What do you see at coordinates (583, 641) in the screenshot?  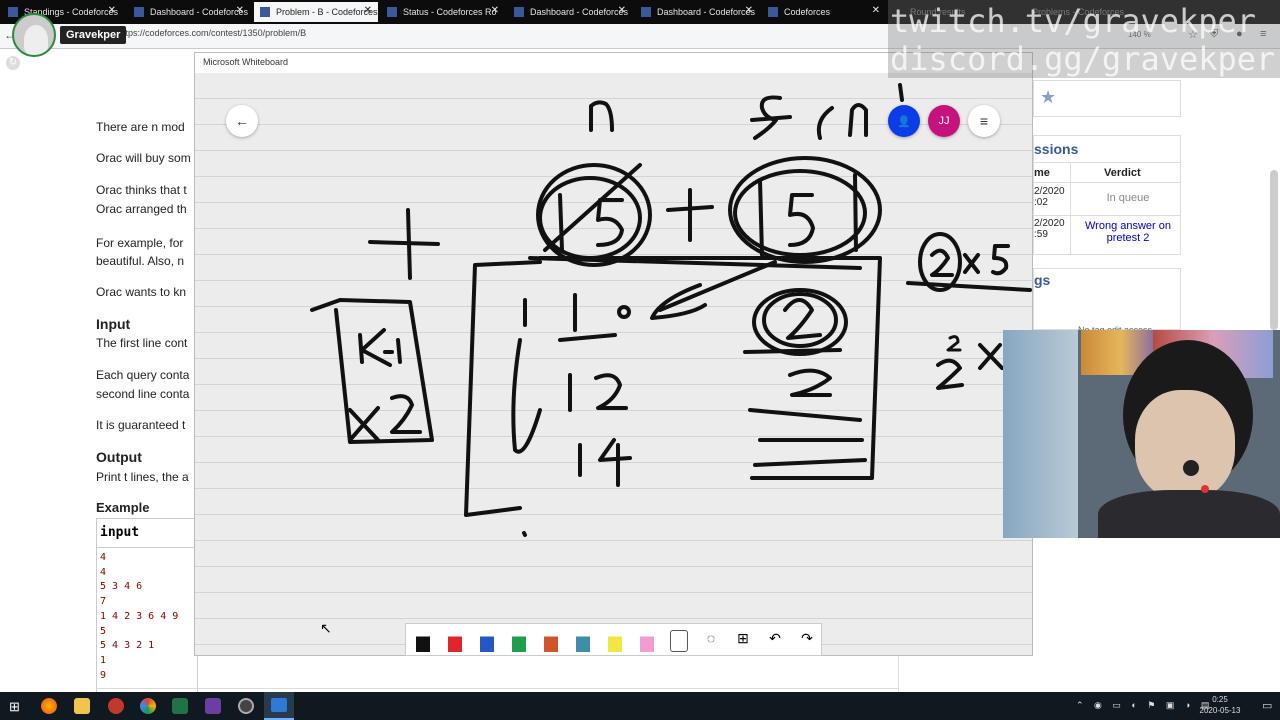 I see `teal-pen-icon` at bounding box center [583, 641].